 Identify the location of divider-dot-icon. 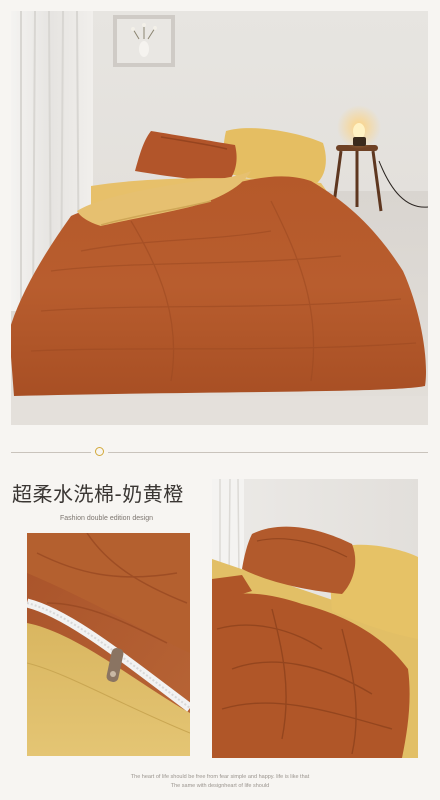
(99, 451).